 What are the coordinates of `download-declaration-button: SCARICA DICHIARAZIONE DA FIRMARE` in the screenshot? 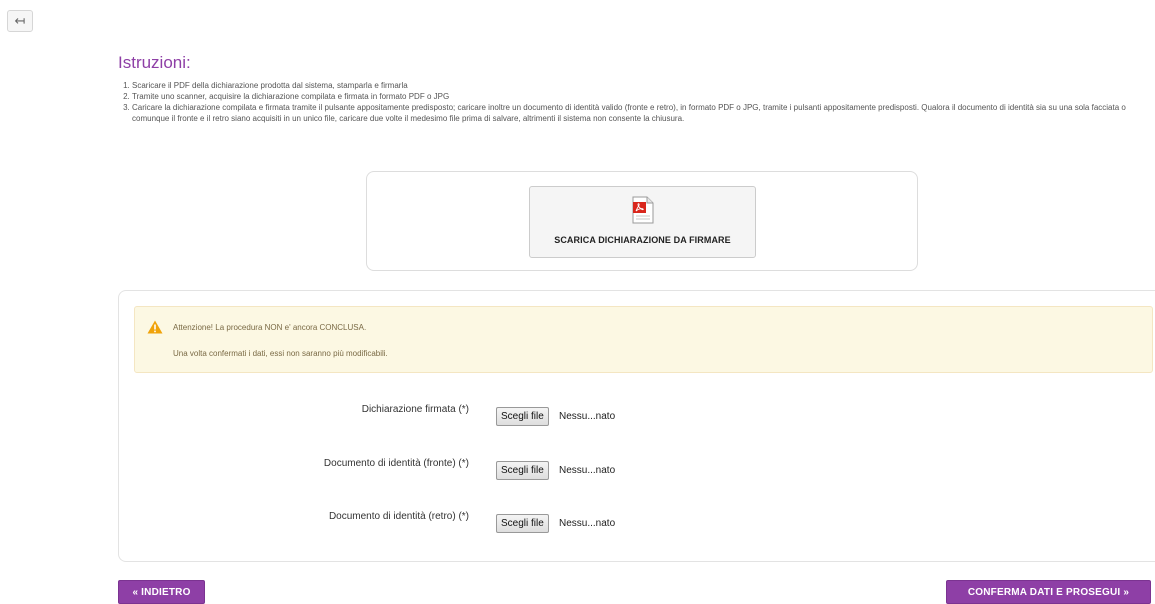 It's located at (642, 222).